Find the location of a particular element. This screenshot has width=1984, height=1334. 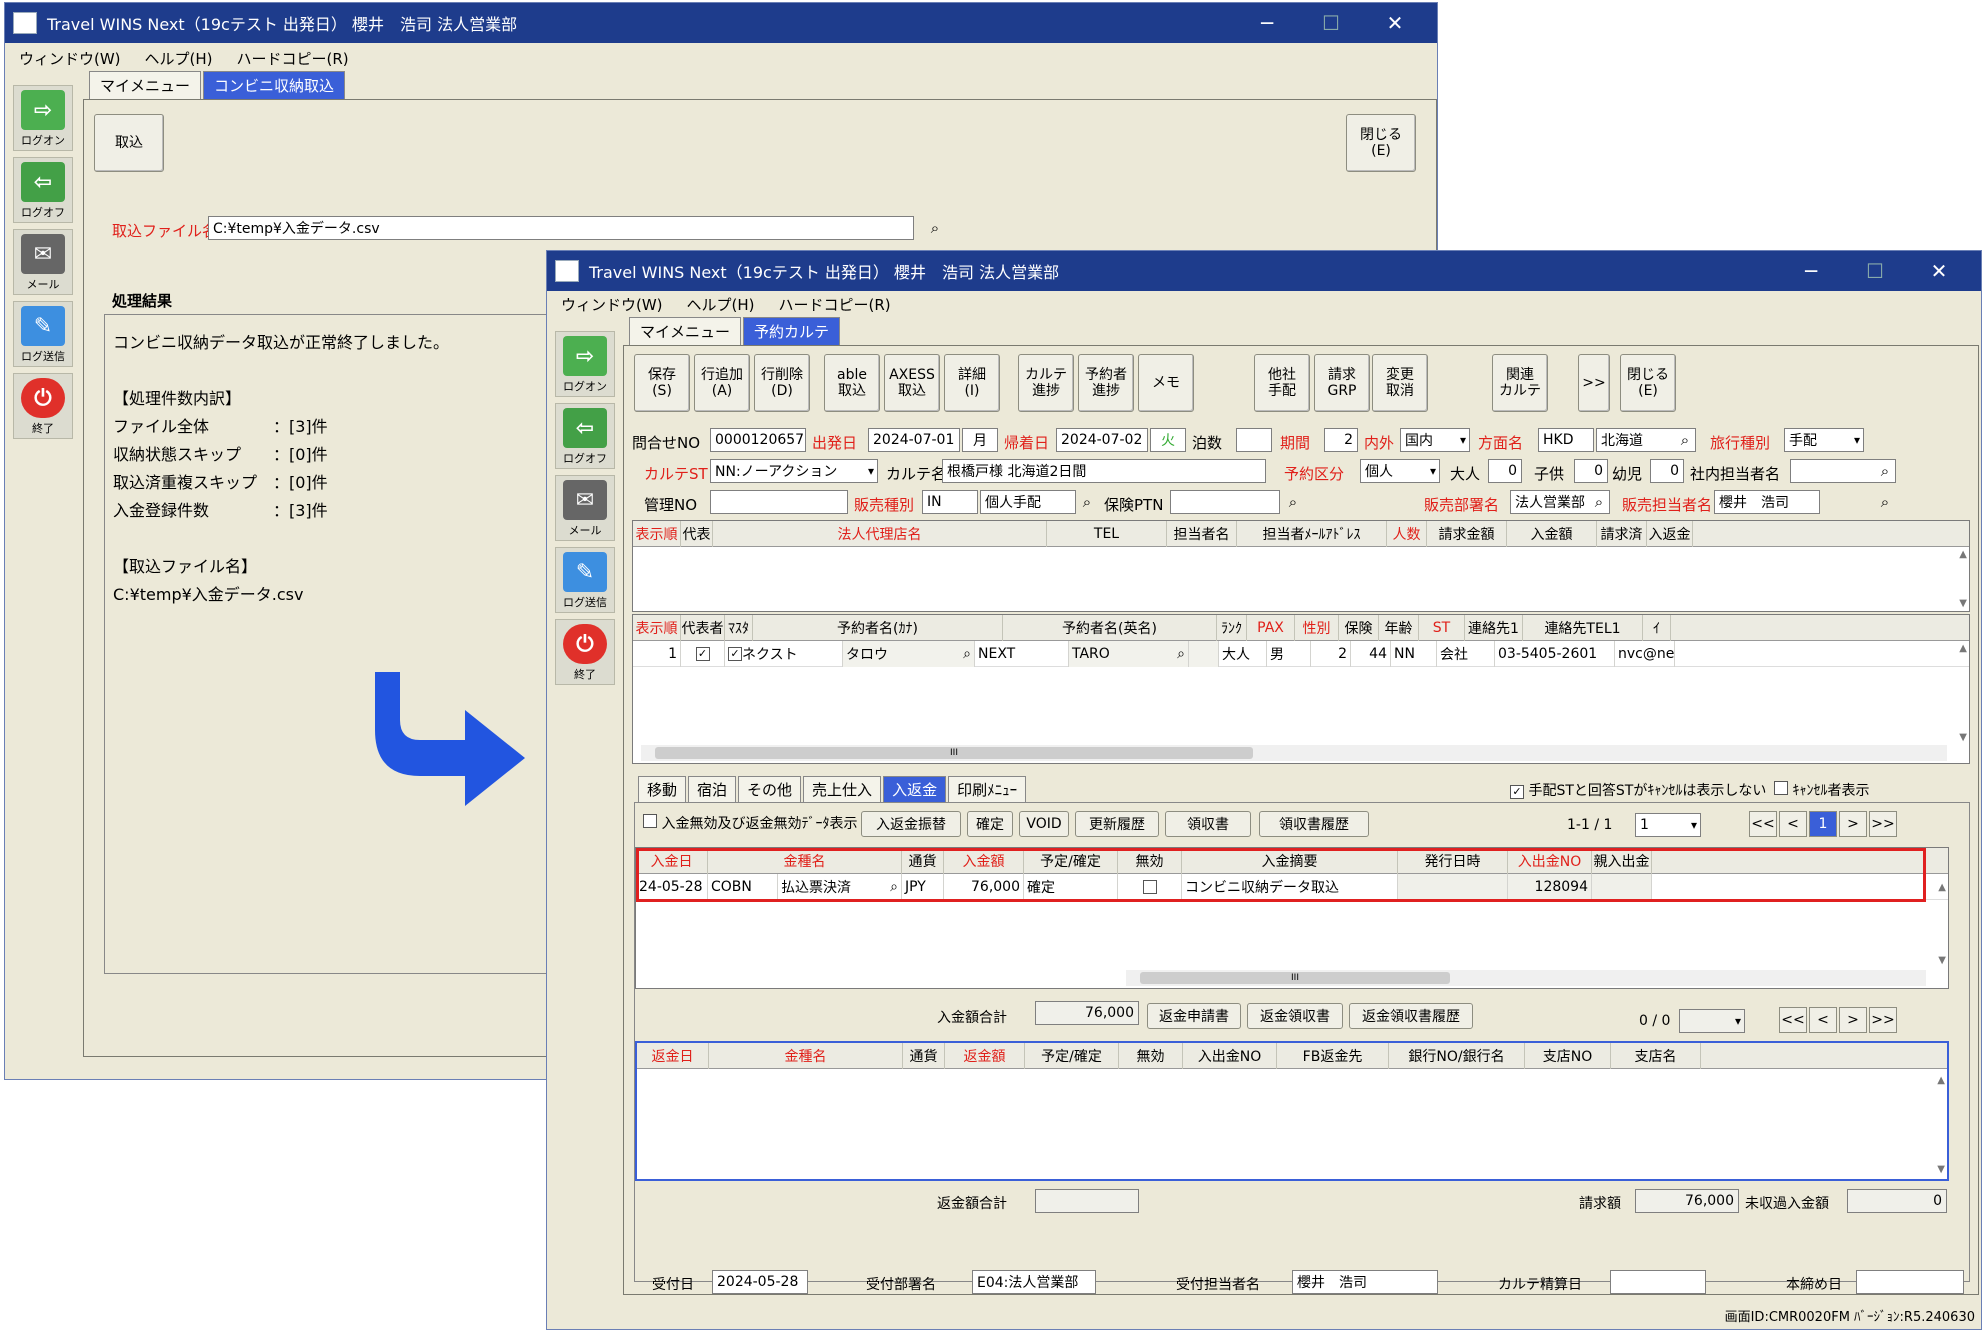

update-history-button: 更新履歴 is located at coordinates (1117, 824).